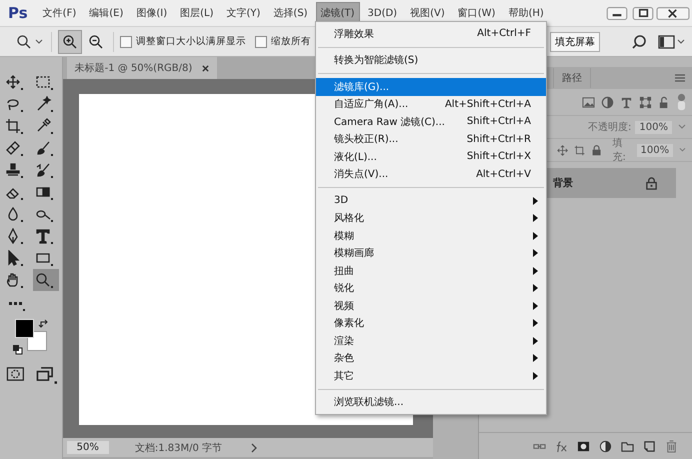 Image resolution: width=692 pixels, height=459 pixels. Describe the element at coordinates (563, 183) in the screenshot. I see `layer-name: 背景` at that location.